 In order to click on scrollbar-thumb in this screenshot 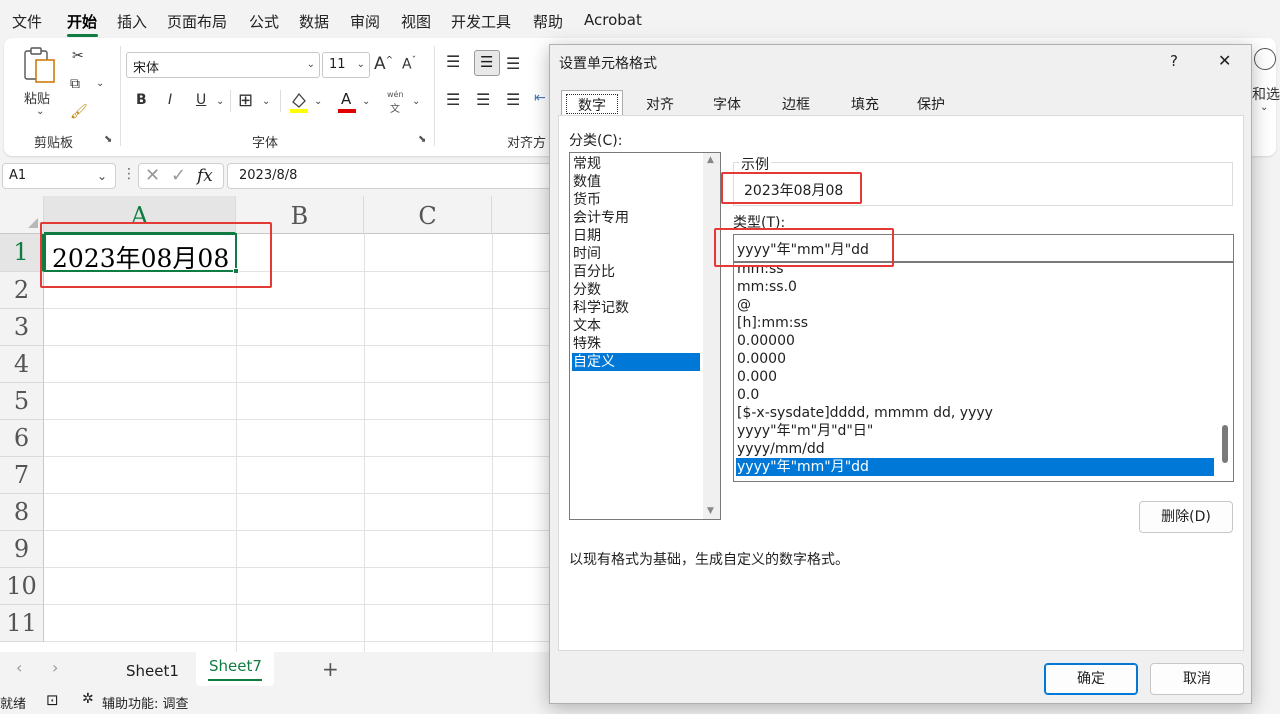, I will do `click(1225, 444)`.